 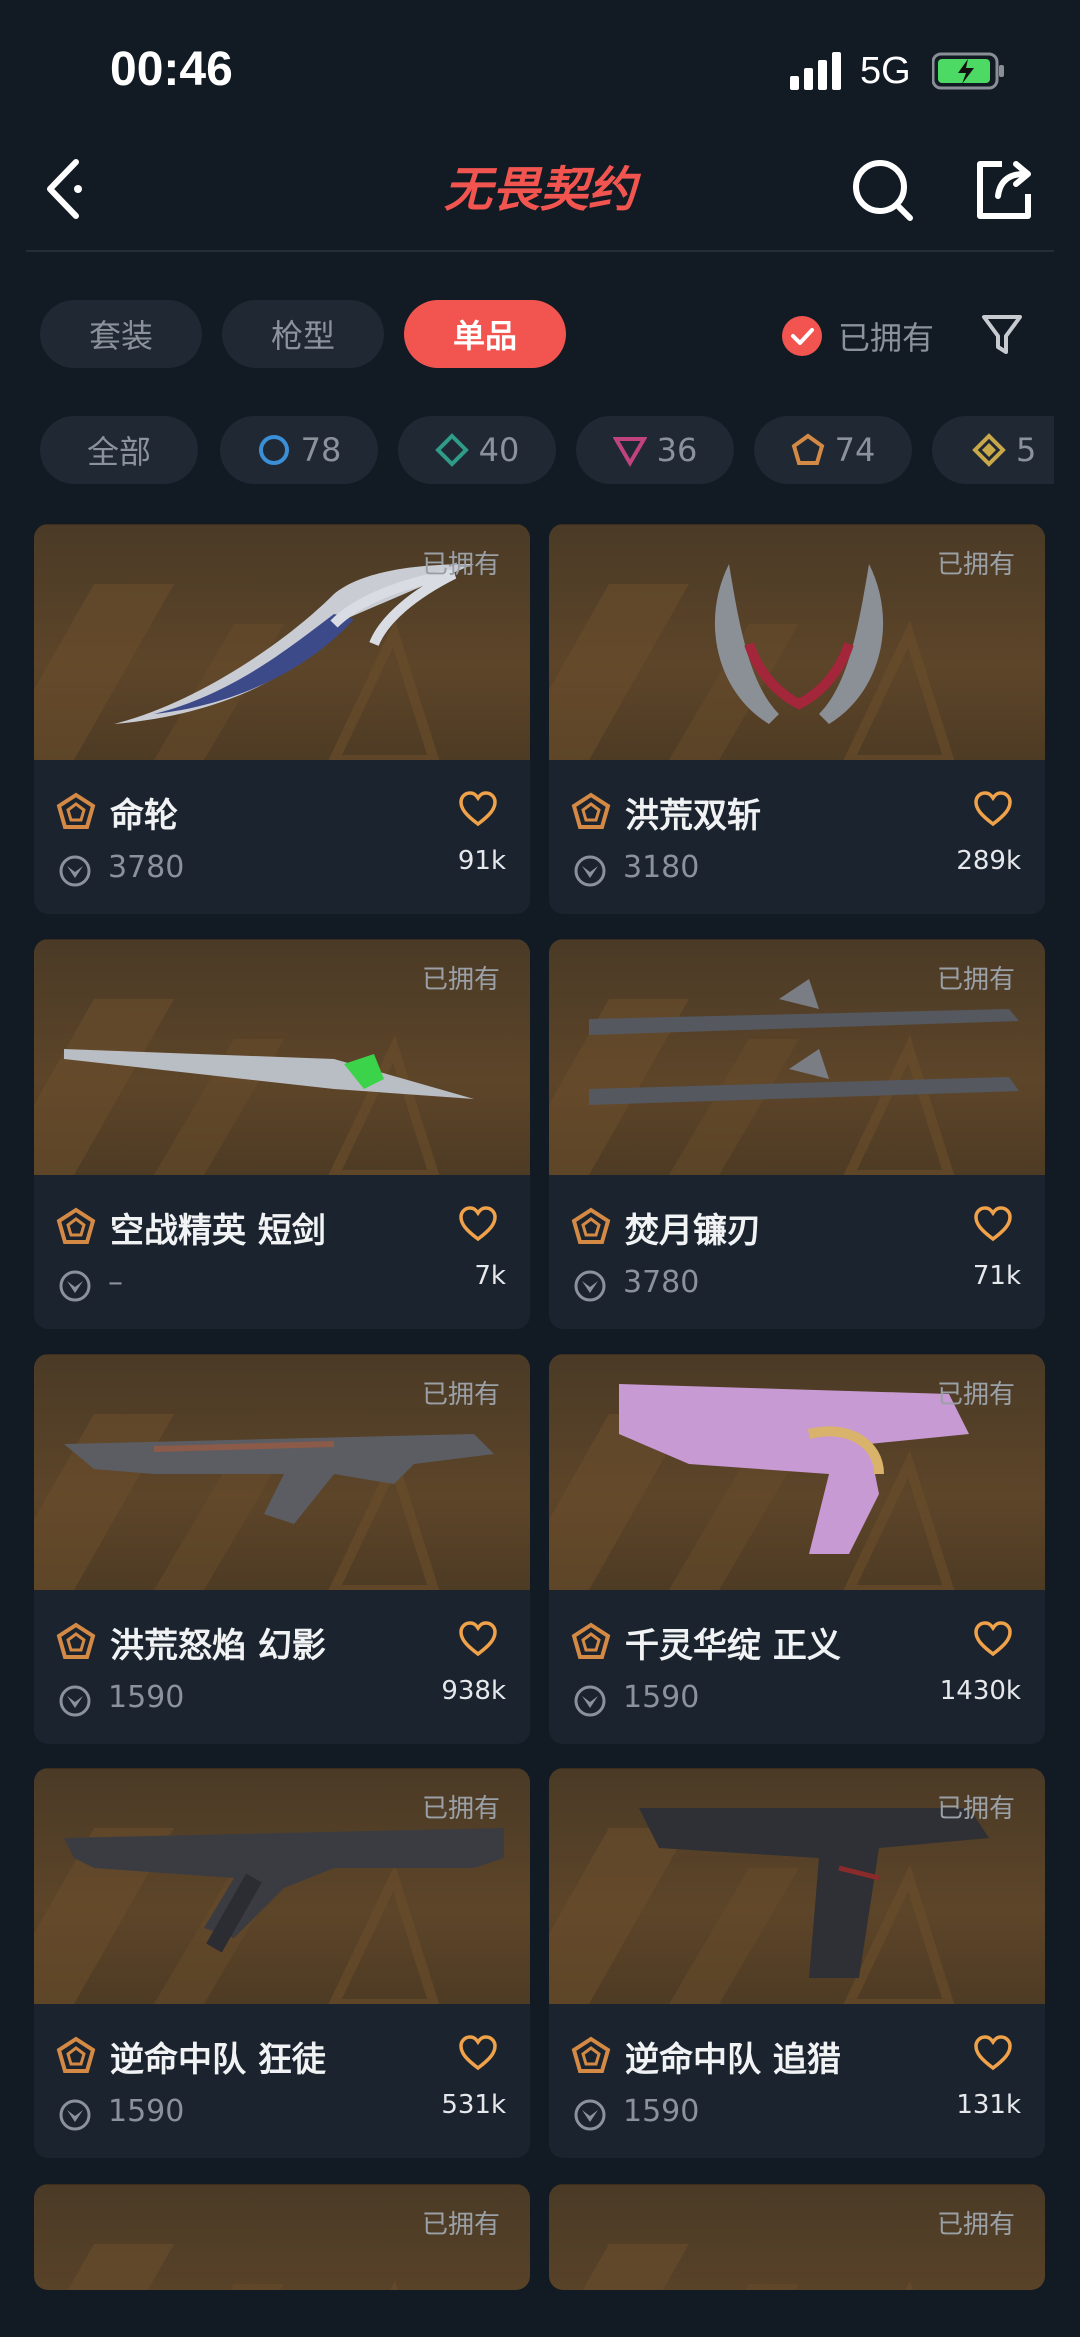 What do you see at coordinates (980, 1691) in the screenshot?
I see `like-count: 1430k` at bounding box center [980, 1691].